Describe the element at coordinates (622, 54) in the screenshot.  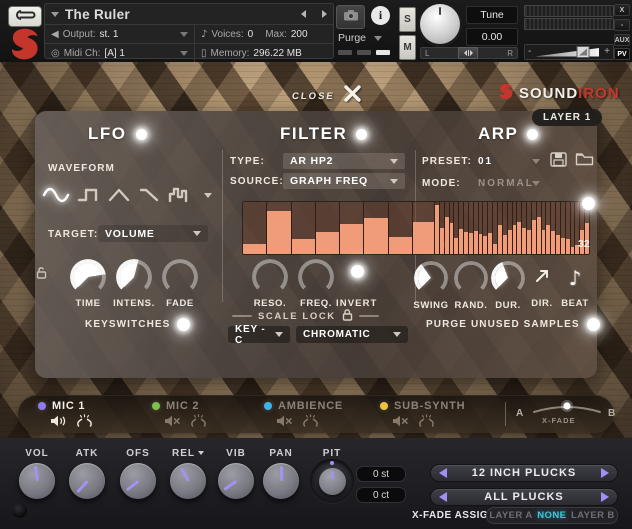
I see `pv-button: PV` at that location.